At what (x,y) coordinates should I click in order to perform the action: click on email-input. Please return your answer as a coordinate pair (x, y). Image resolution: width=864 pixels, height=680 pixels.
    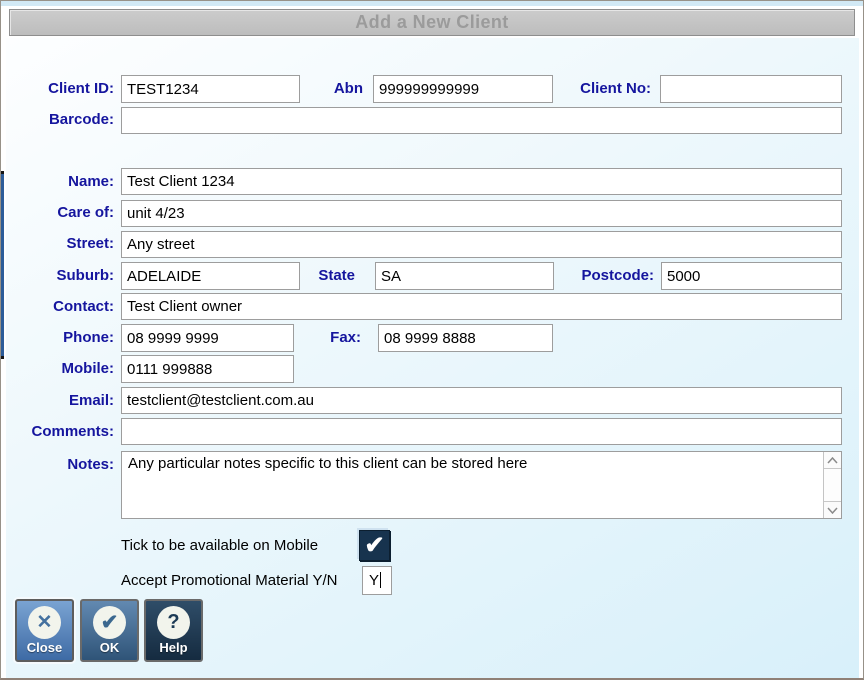
    Looking at the image, I should click on (481, 400).